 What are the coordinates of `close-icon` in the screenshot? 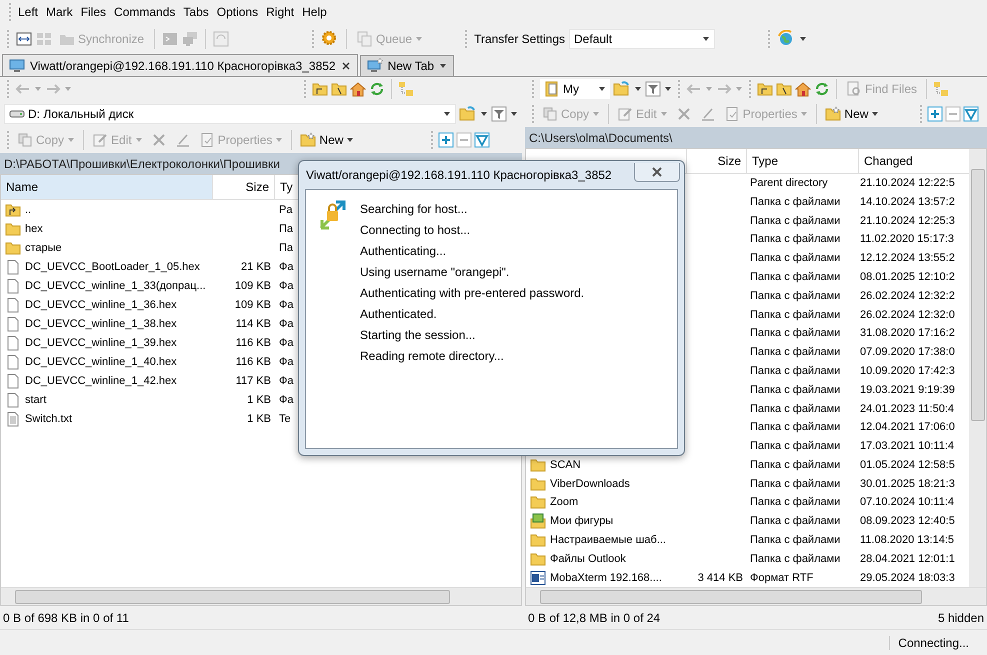 It's located at (345, 65).